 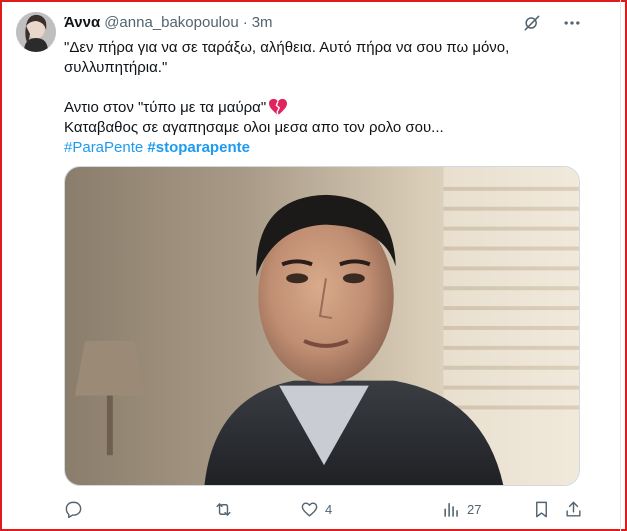 I want to click on text-line-2: συλλυπητήρια.", so click(x=116, y=67).